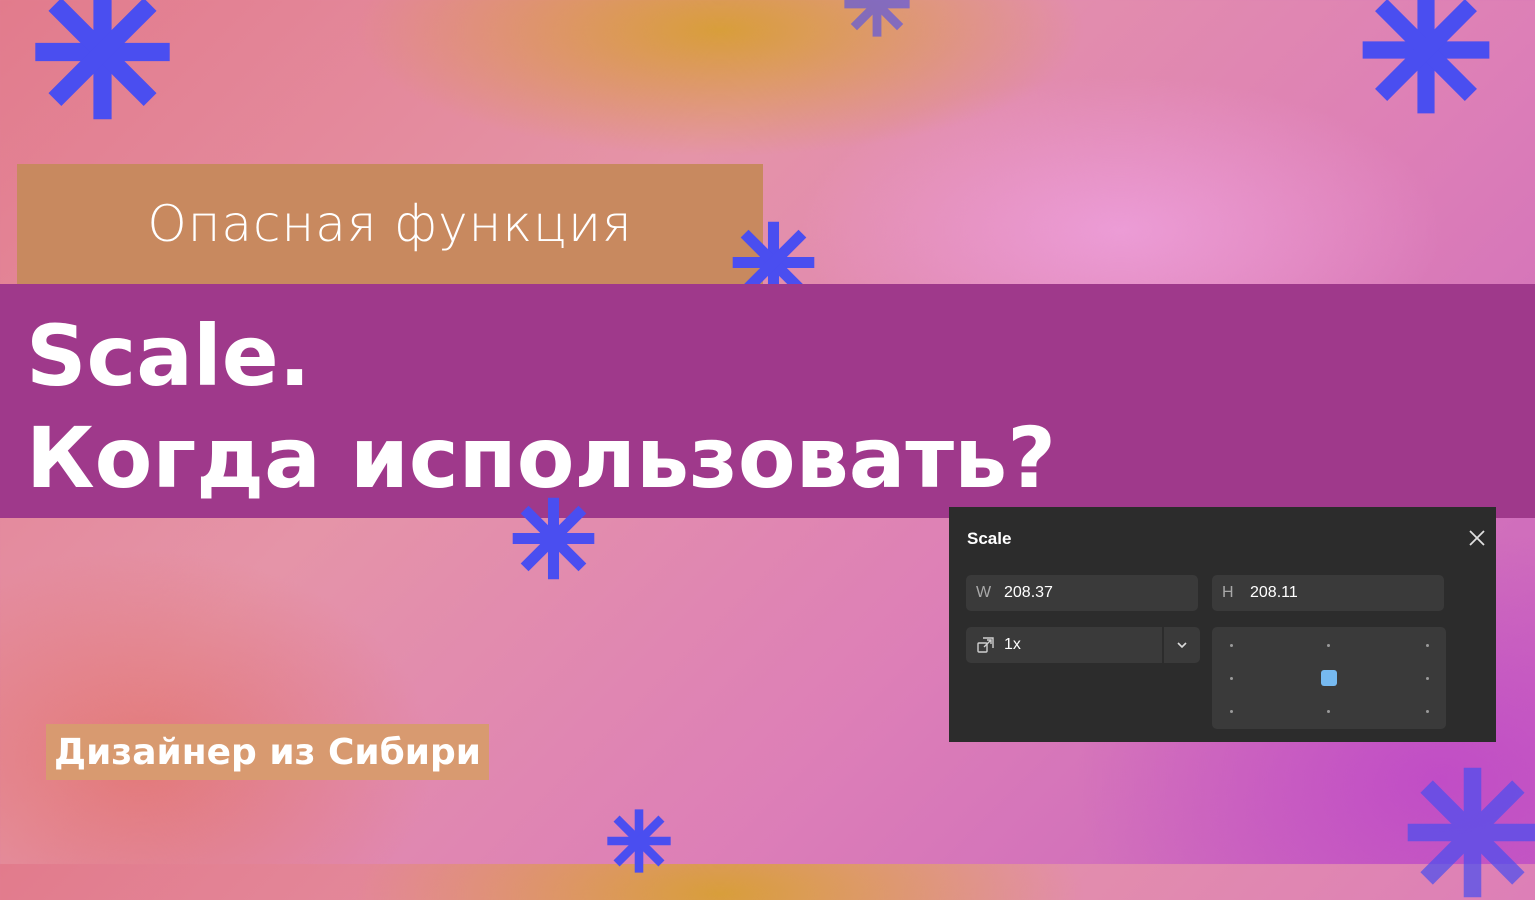 Image resolution: width=1535 pixels, height=900 pixels. I want to click on height-field: H 208.11, so click(1328, 593).